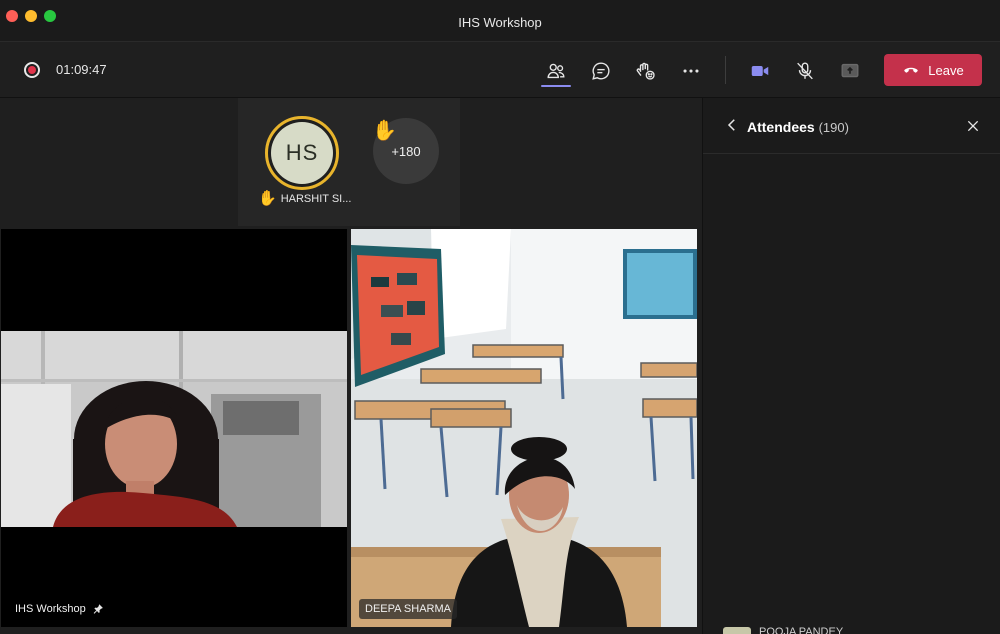  I want to click on leave-label: Leave, so click(946, 70).